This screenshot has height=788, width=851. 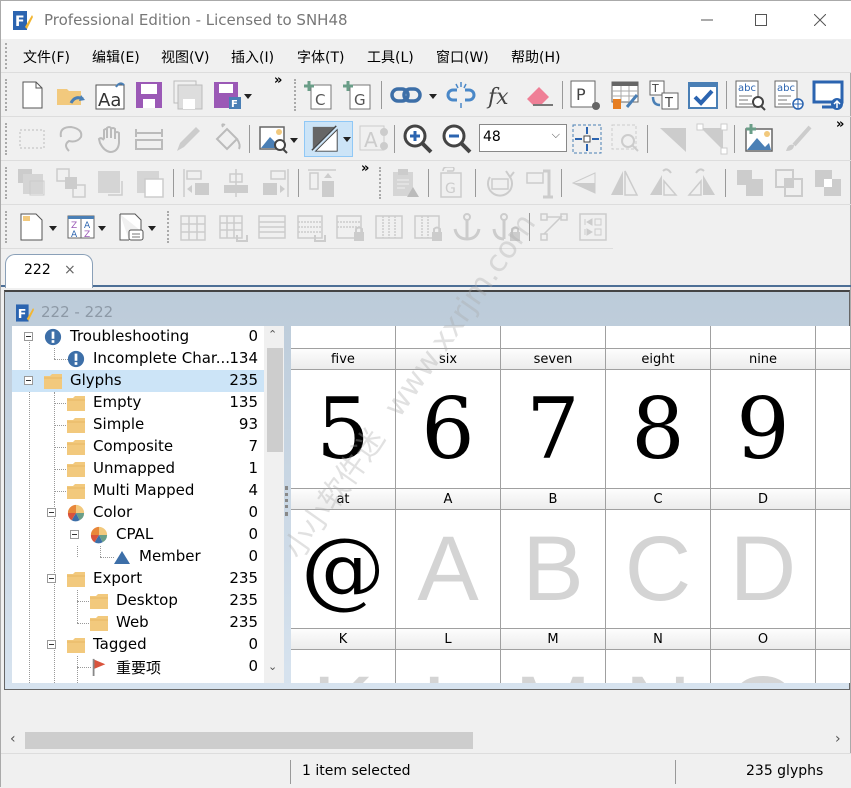 What do you see at coordinates (553, 499) in the screenshot?
I see `glyph-name-header: B` at bounding box center [553, 499].